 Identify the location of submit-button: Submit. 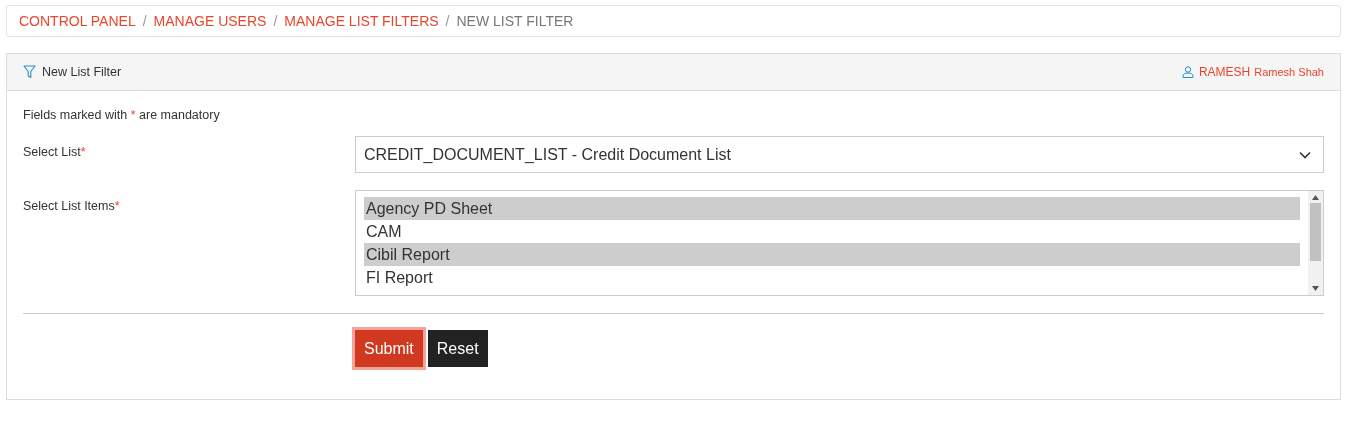
(389, 348).